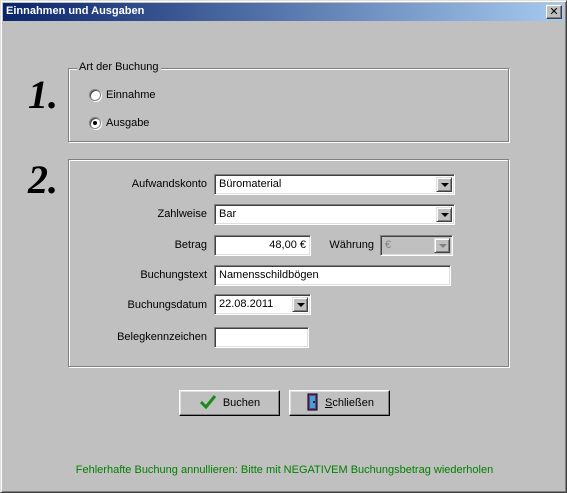 This screenshot has width=567, height=493. What do you see at coordinates (173, 275) in the screenshot?
I see `buchungstext-label: Buchungstext` at bounding box center [173, 275].